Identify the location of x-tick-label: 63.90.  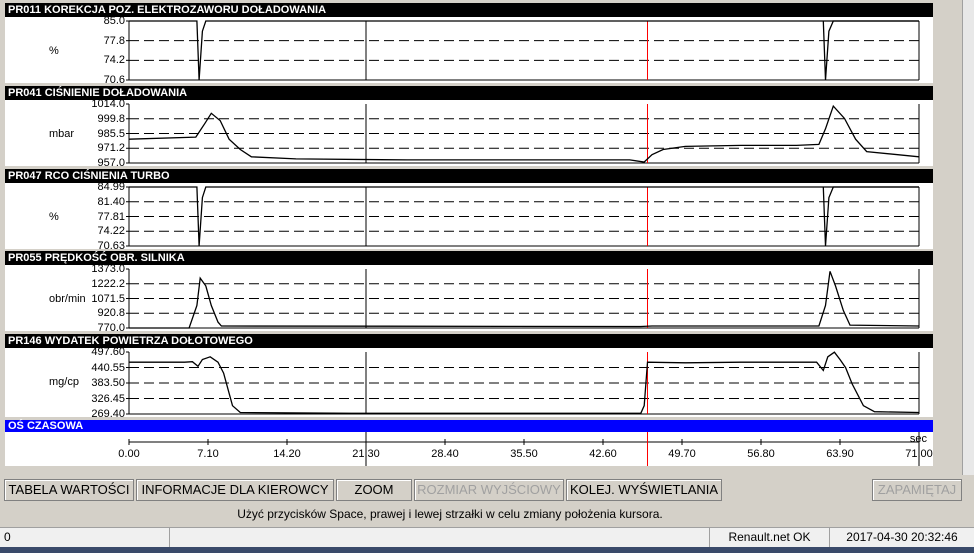
(840, 454).